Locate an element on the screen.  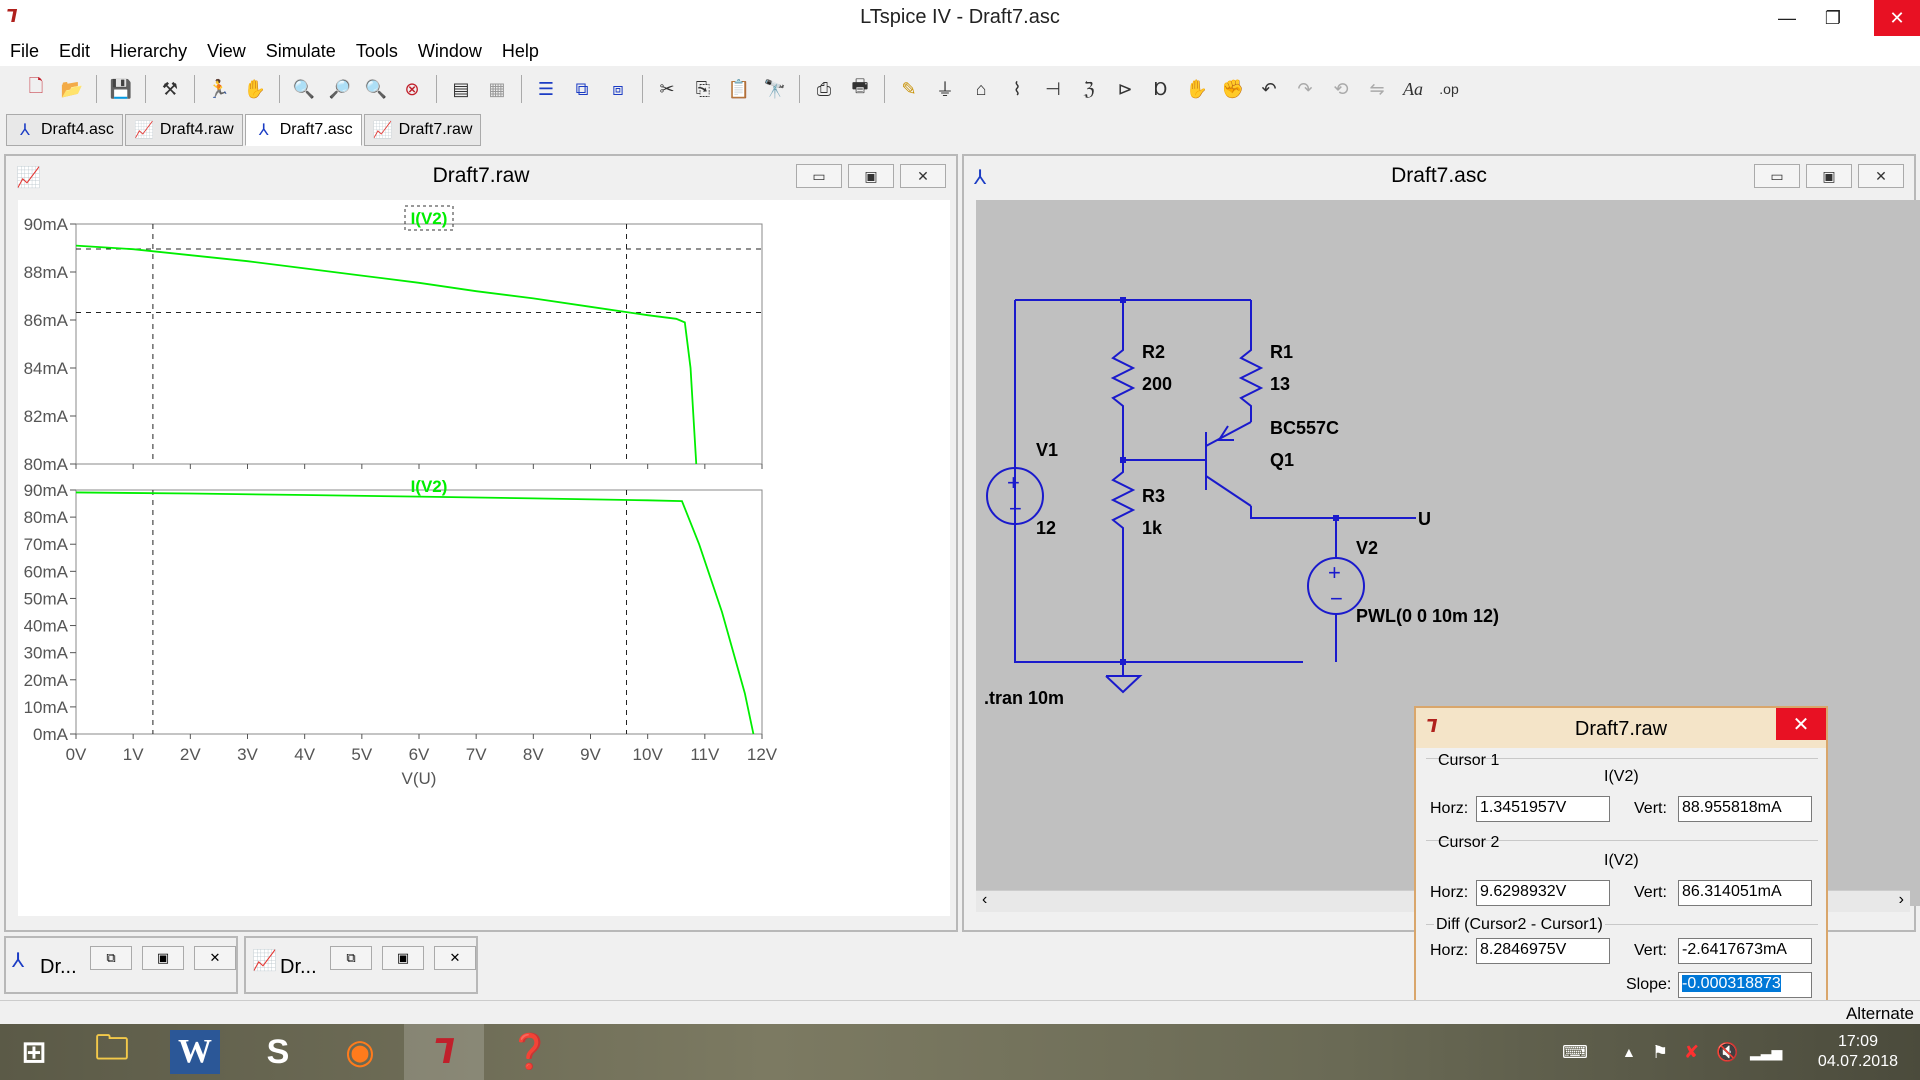
slope-field: -0.000318873 is located at coordinates (1745, 985).